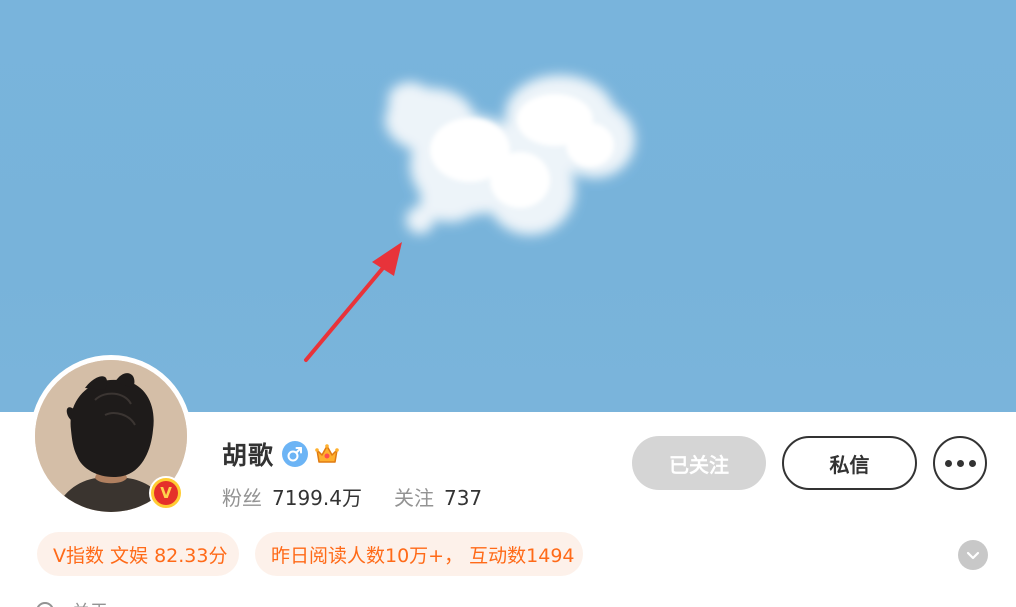 The image size is (1016, 607). I want to click on reading-stats-tag: 昨日阅读人数10万+， 互动数1494, so click(419, 554).